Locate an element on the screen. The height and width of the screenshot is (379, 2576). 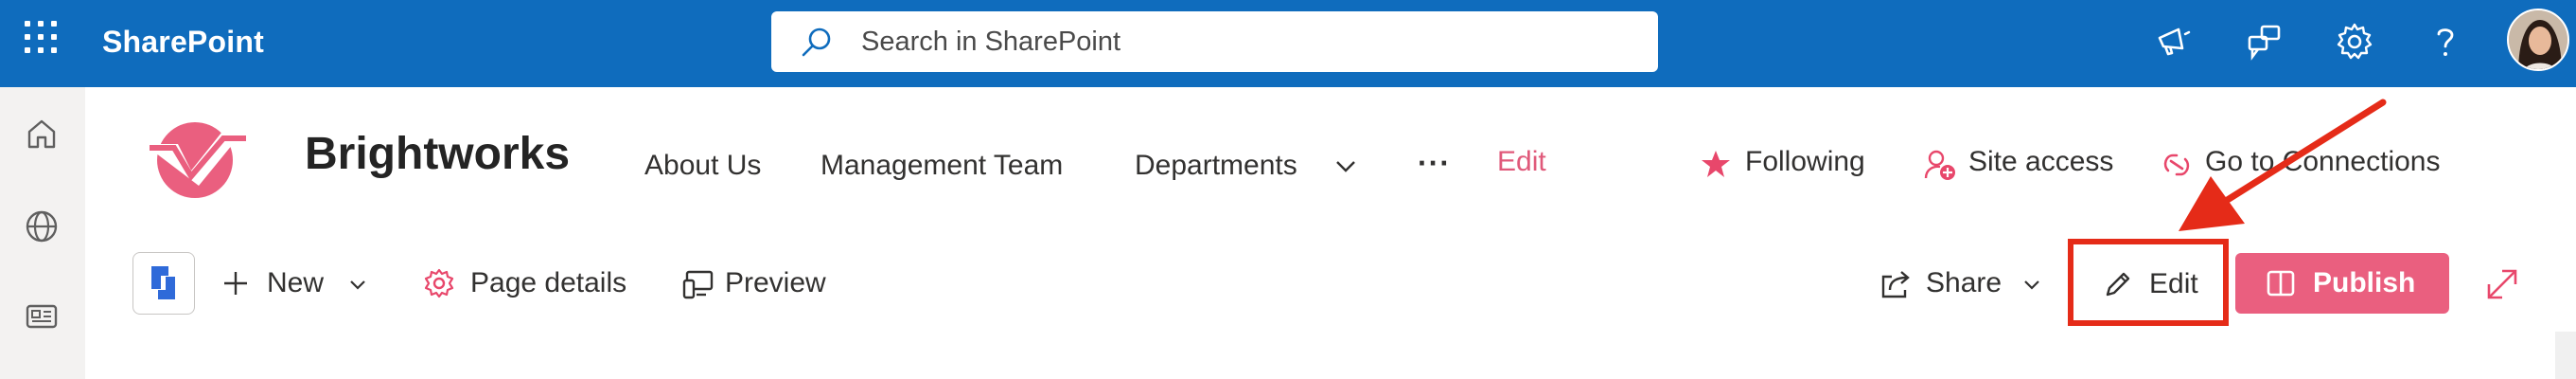
app-icon is located at coordinates (163, 282).